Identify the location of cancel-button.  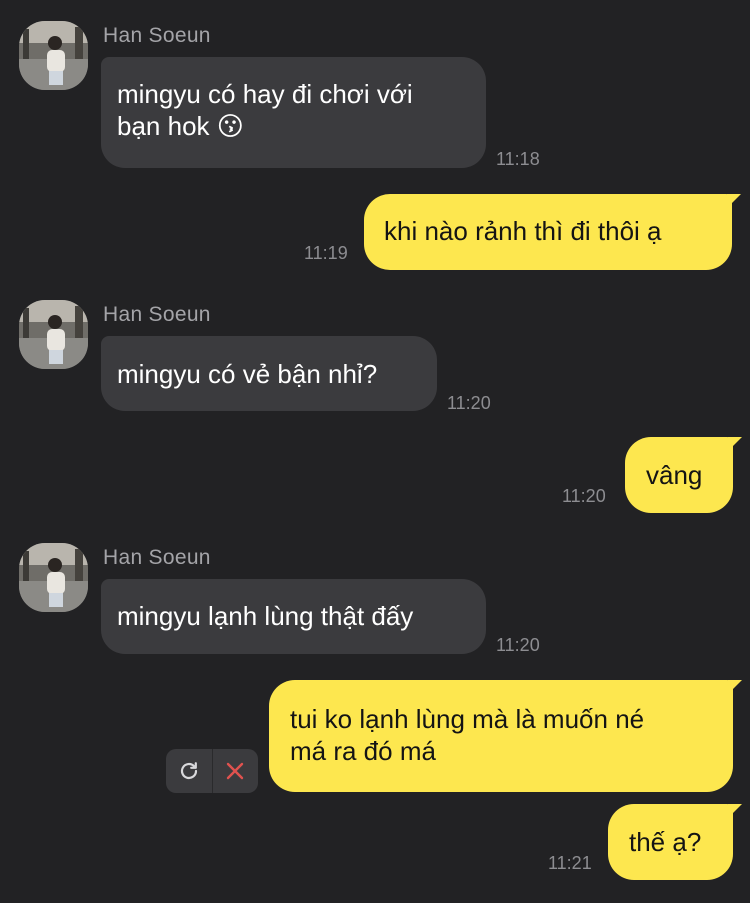
(235, 771).